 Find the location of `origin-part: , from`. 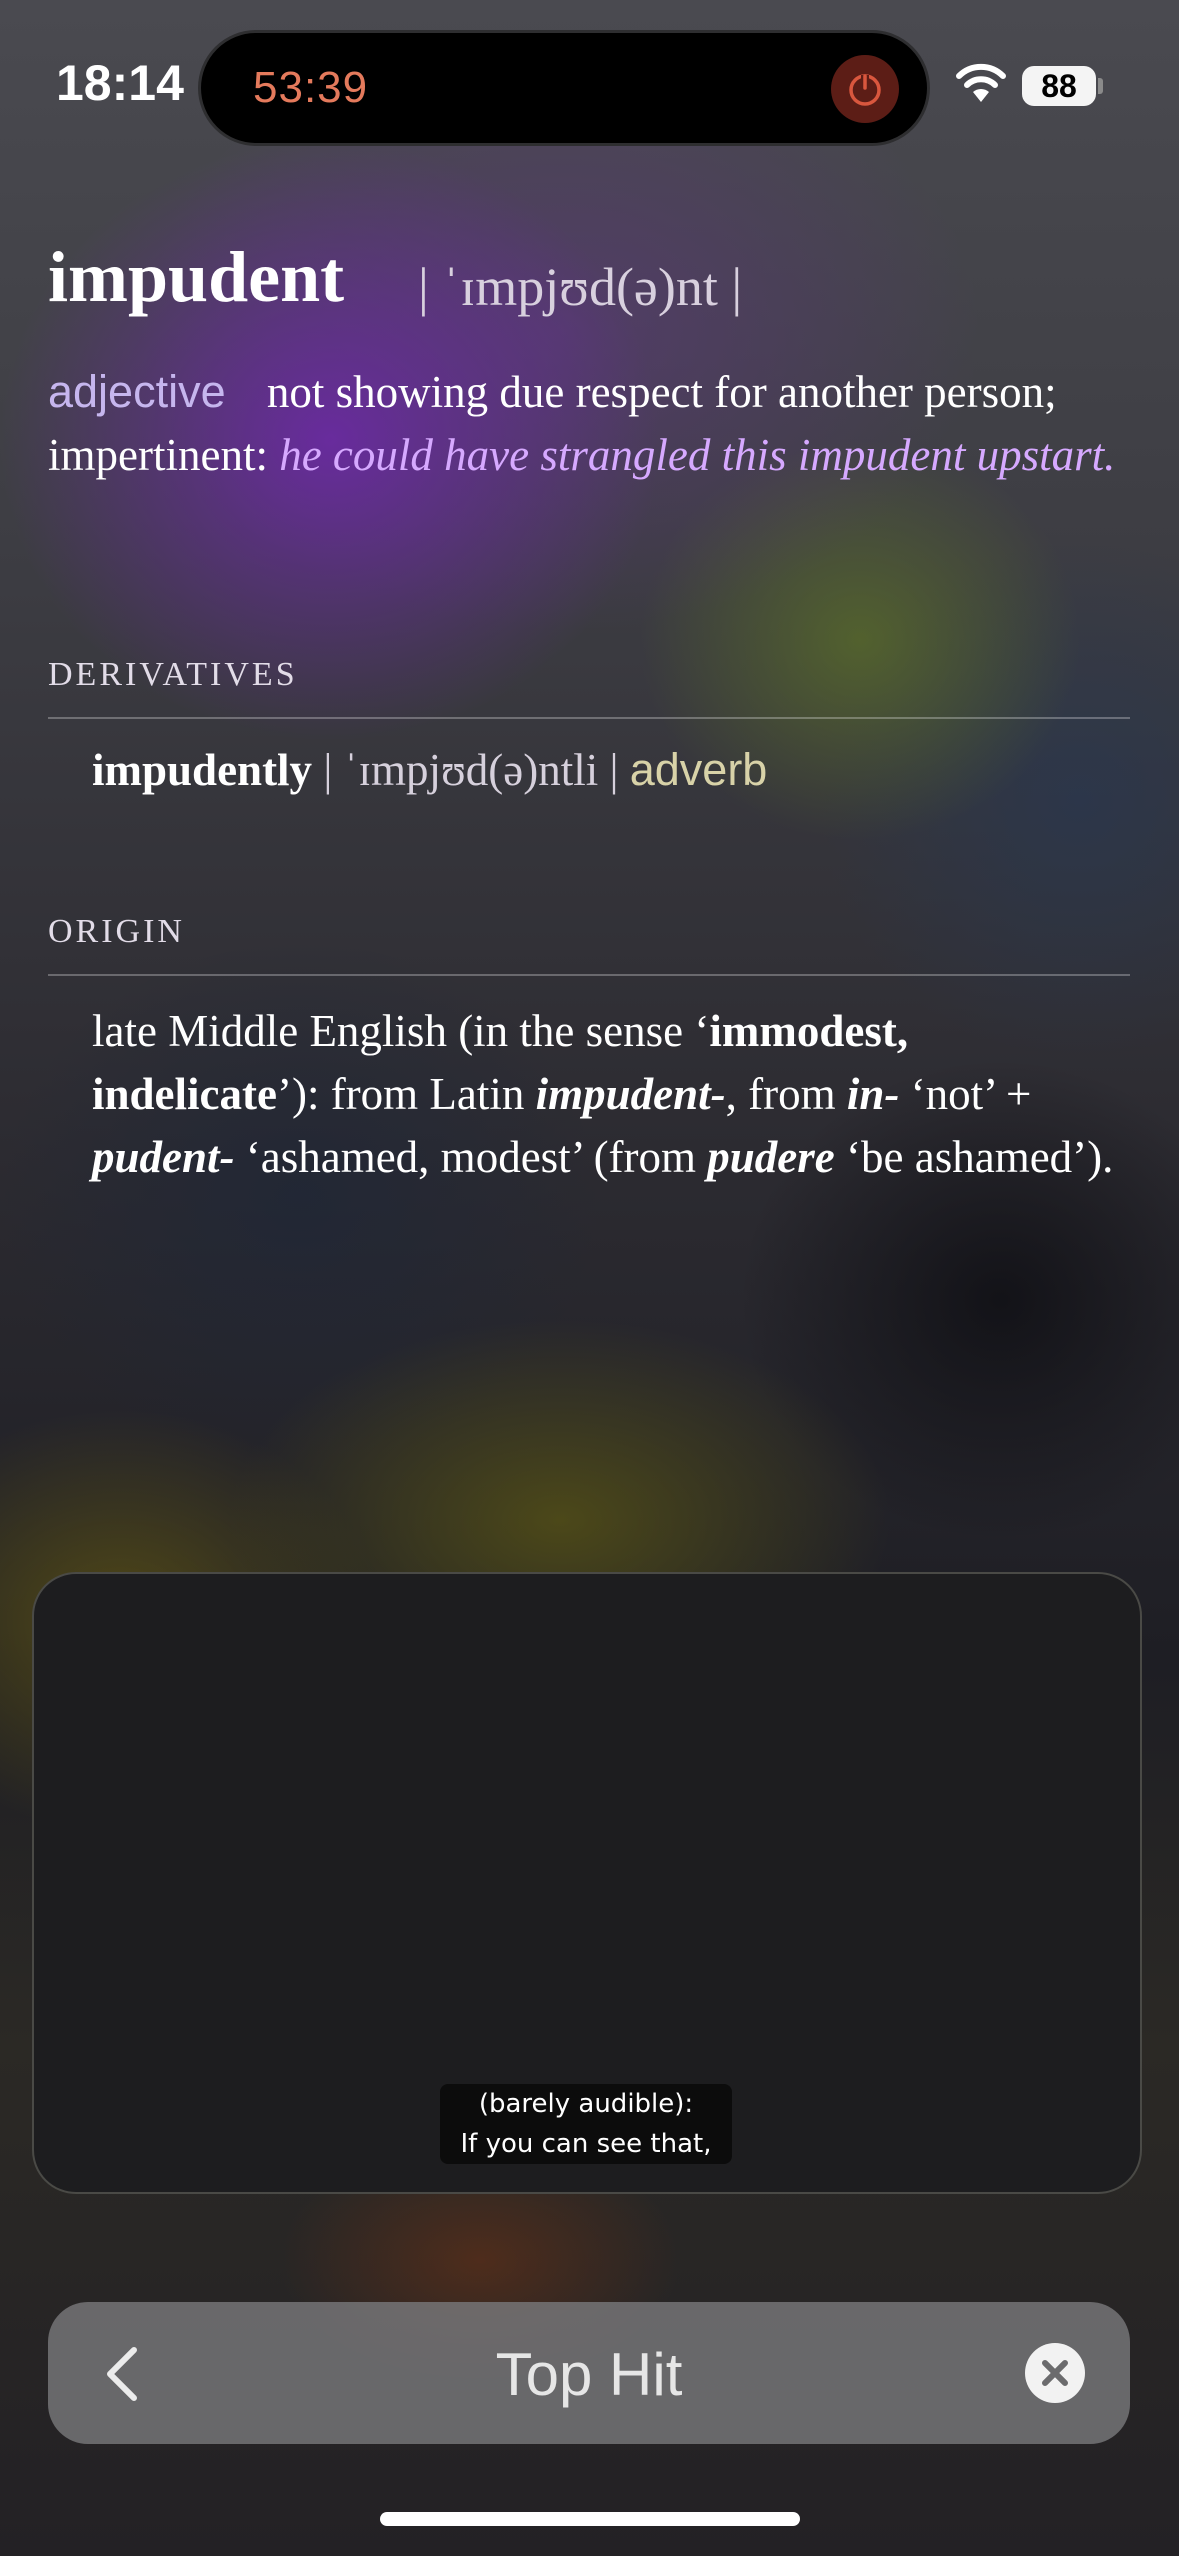

origin-part: , from is located at coordinates (786, 1094).